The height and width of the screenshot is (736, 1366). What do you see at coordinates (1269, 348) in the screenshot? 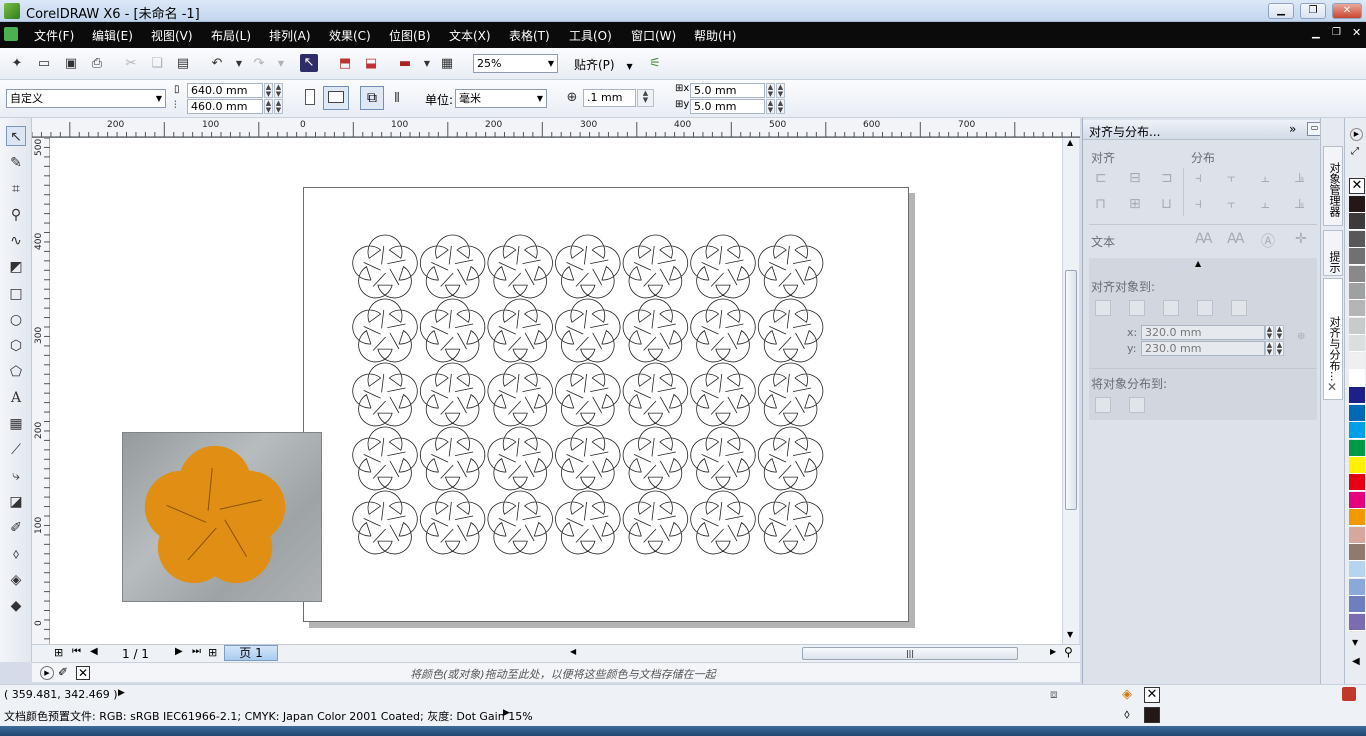
I see `align-y-spinner: ▲ ▼` at bounding box center [1269, 348].